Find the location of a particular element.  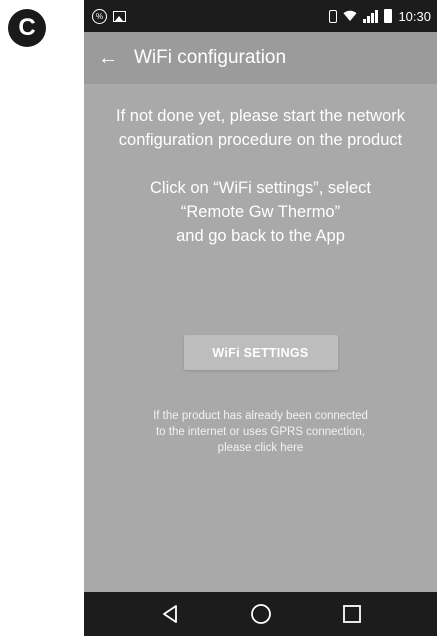

image-icon is located at coordinates (119, 16).